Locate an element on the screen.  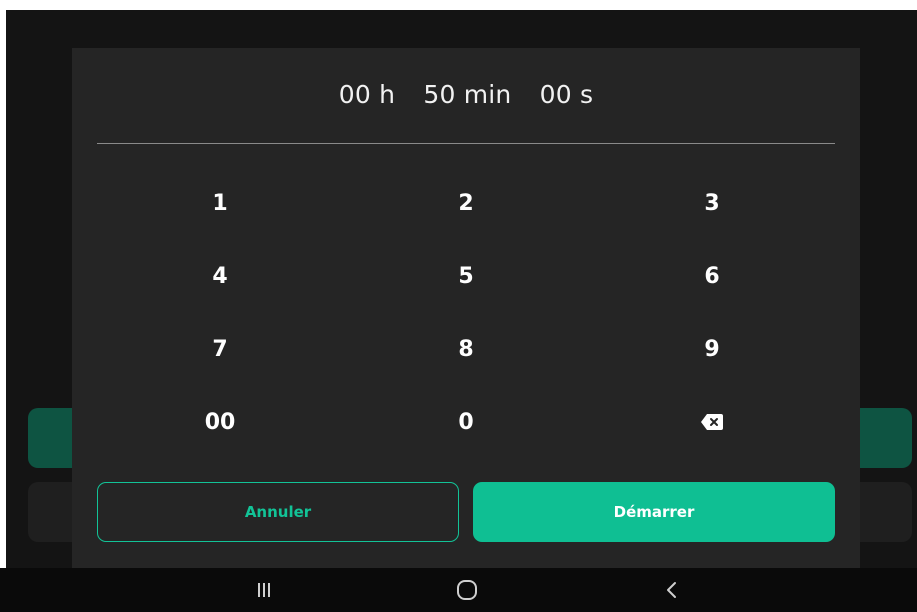
home-icon is located at coordinates (467, 590).